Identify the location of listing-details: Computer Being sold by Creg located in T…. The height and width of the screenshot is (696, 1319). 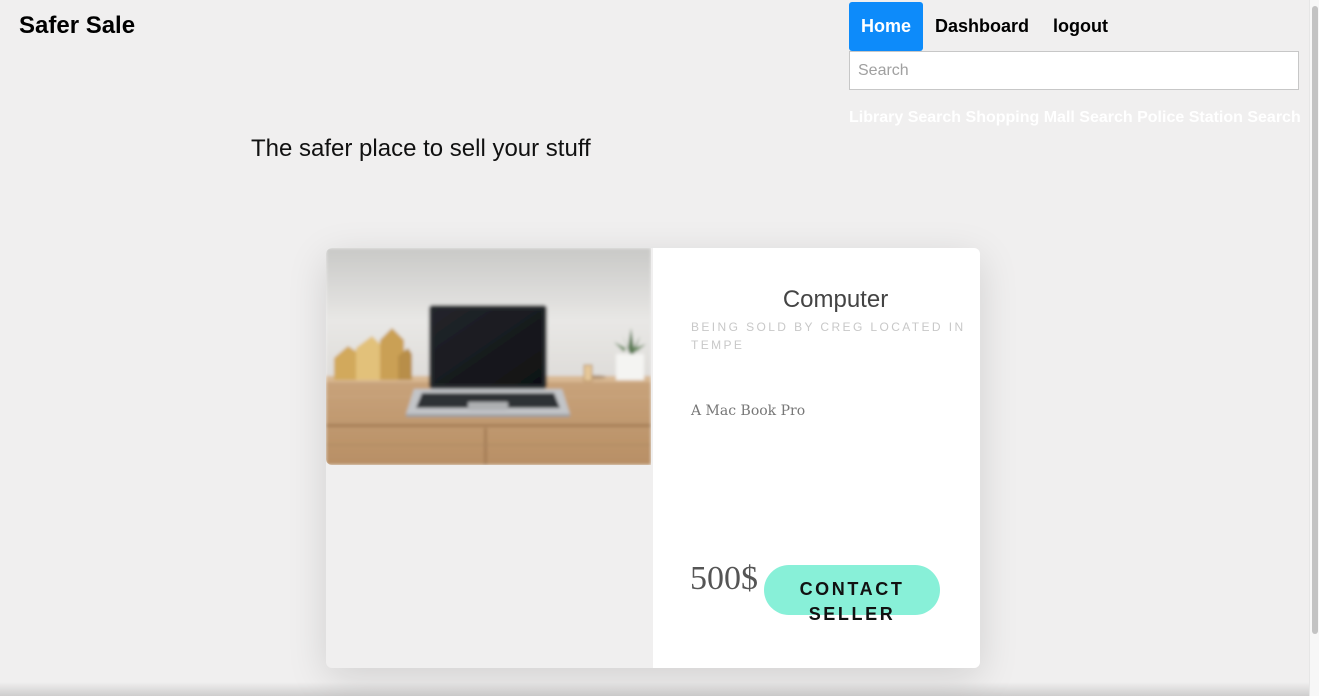
(816, 458).